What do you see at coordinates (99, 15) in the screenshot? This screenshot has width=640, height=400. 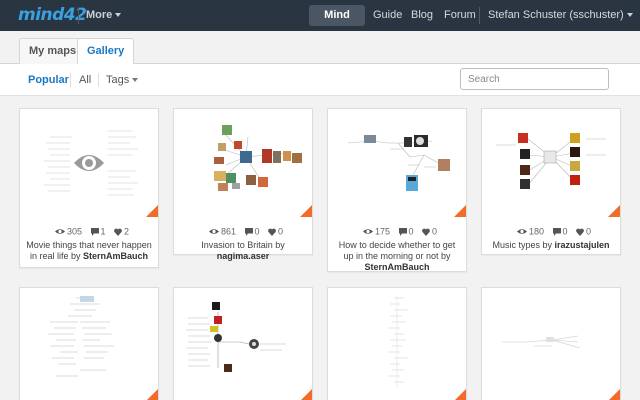 I see `more-label: More` at bounding box center [99, 15].